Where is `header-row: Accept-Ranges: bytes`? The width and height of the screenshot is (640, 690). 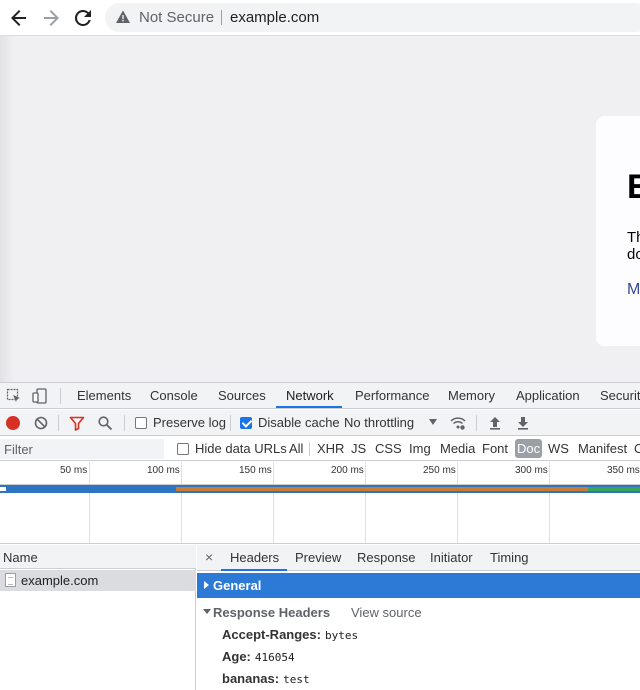
header-row: Accept-Ranges: bytes is located at coordinates (290, 636).